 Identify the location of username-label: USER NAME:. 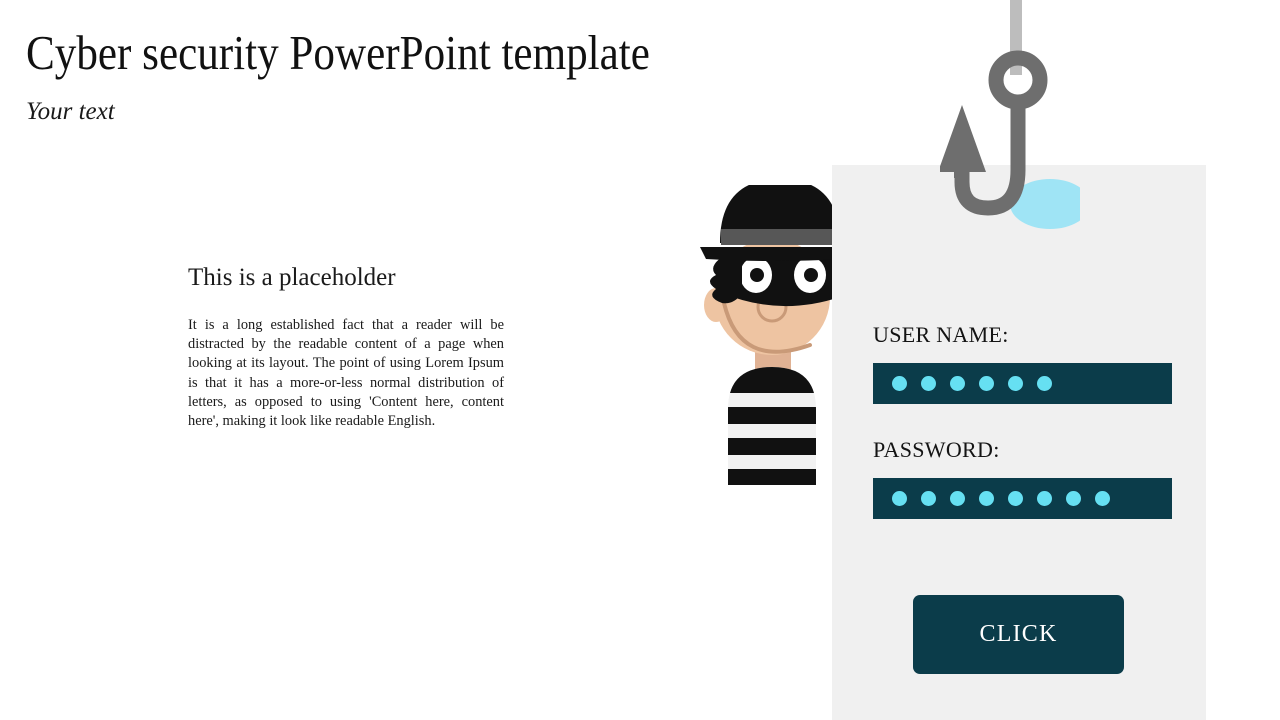
(941, 334).